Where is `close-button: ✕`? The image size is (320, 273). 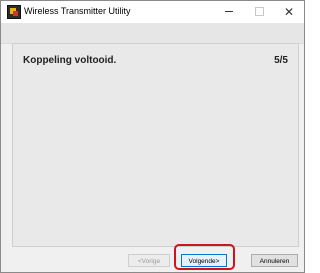
close-button: ✕ is located at coordinates (289, 12).